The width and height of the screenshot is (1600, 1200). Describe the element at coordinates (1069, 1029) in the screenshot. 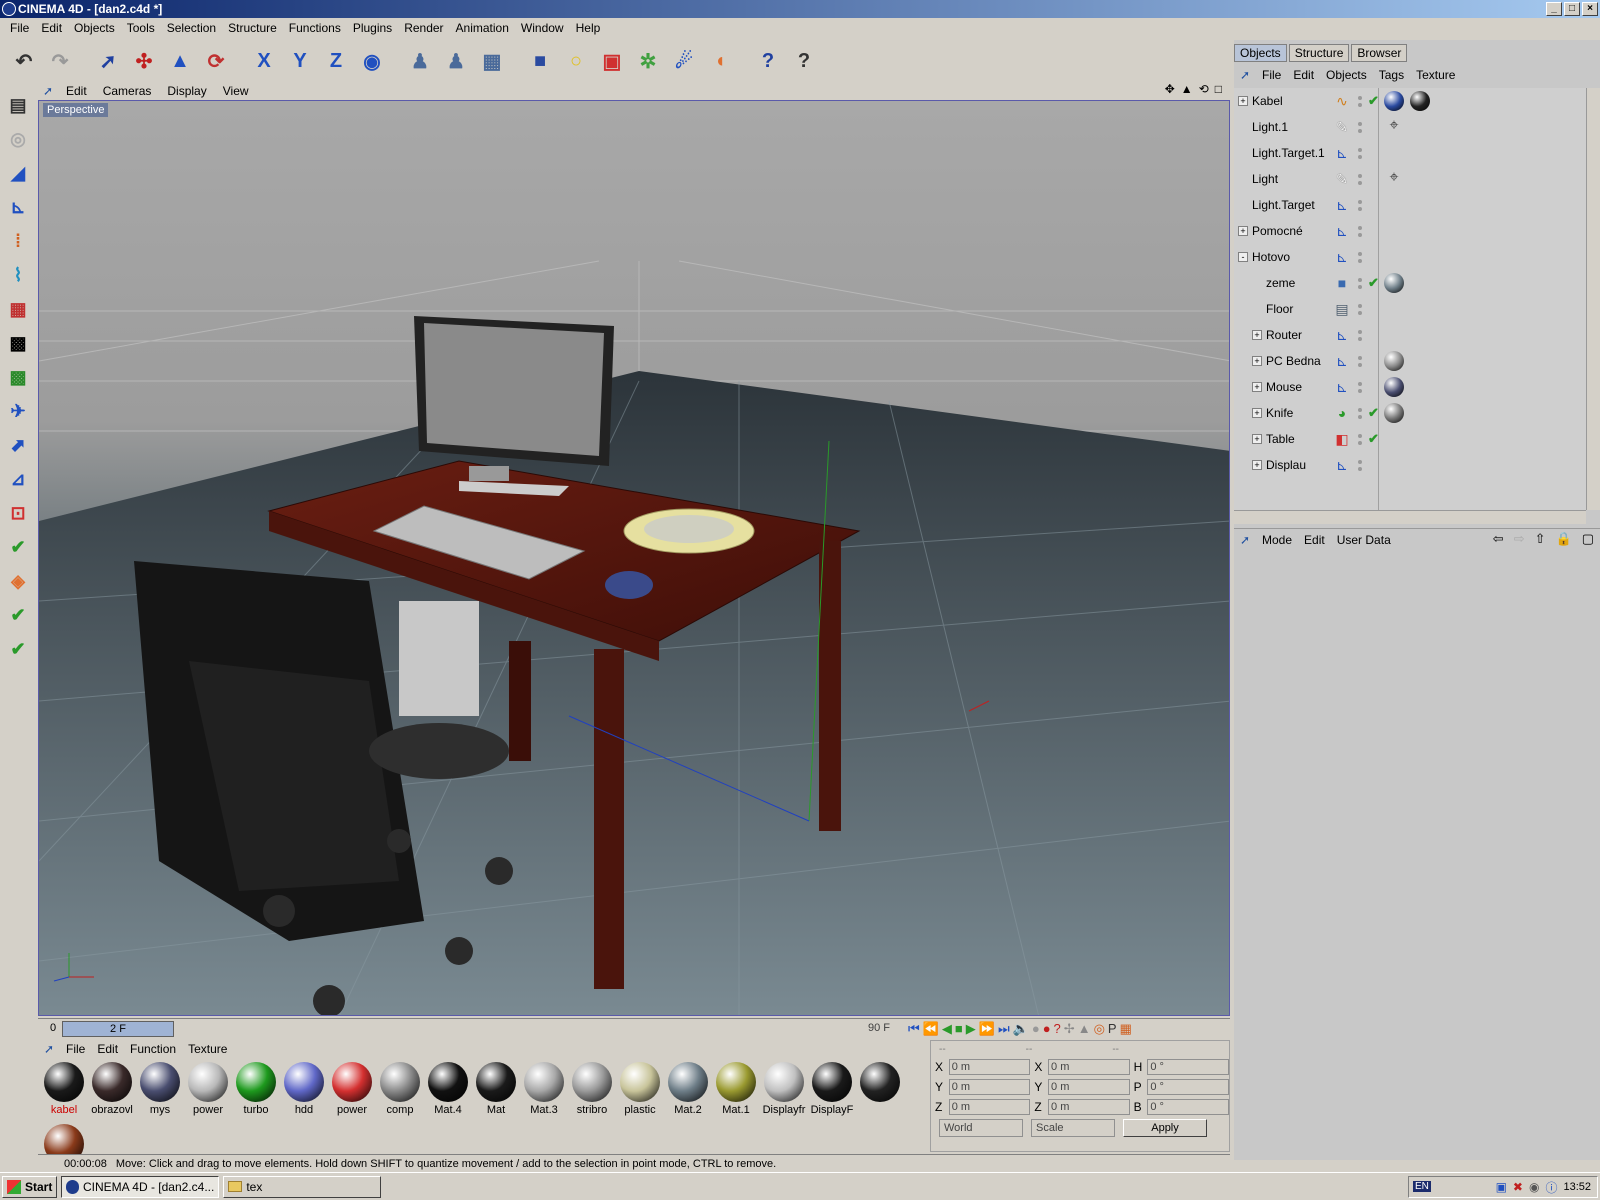

I see `position-key-icon: ✢` at that location.